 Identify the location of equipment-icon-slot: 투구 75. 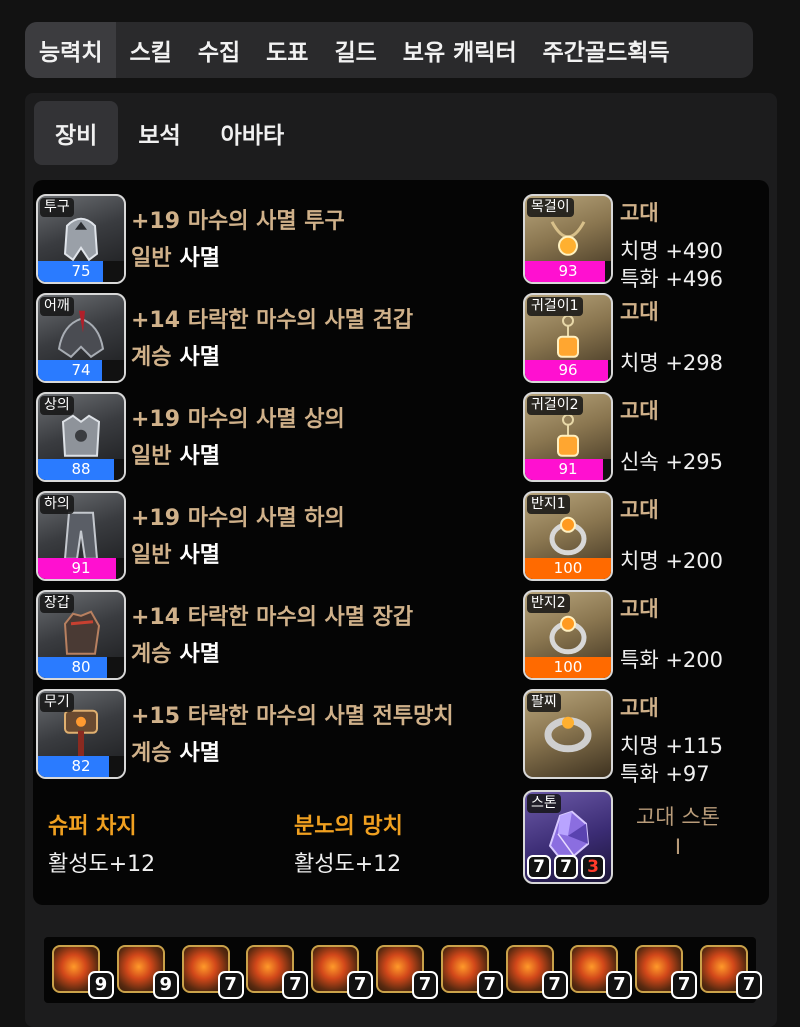
(81, 239).